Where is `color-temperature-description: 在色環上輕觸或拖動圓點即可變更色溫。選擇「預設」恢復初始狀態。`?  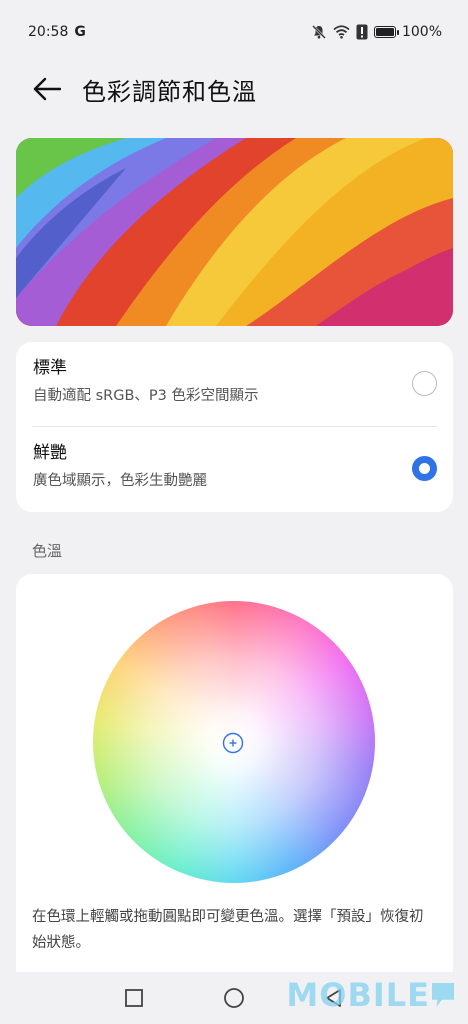 color-temperature-description: 在色環上輕觸或拖動圓點即可變更色溫。選擇「預設」恢復初始狀態。 is located at coordinates (228, 930).